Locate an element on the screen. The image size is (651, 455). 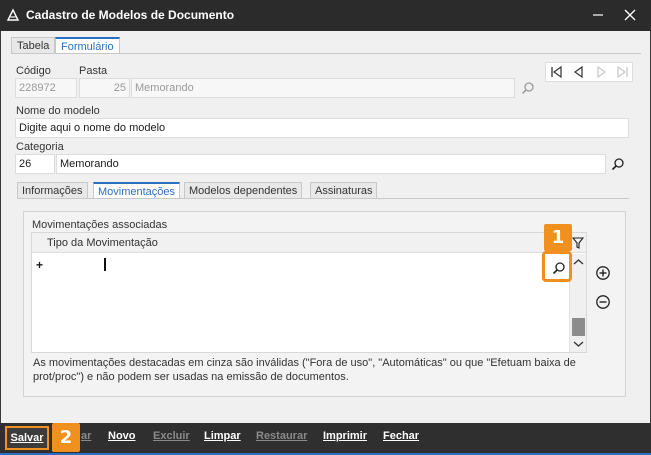
remove-movimentacao-icon is located at coordinates (603, 302).